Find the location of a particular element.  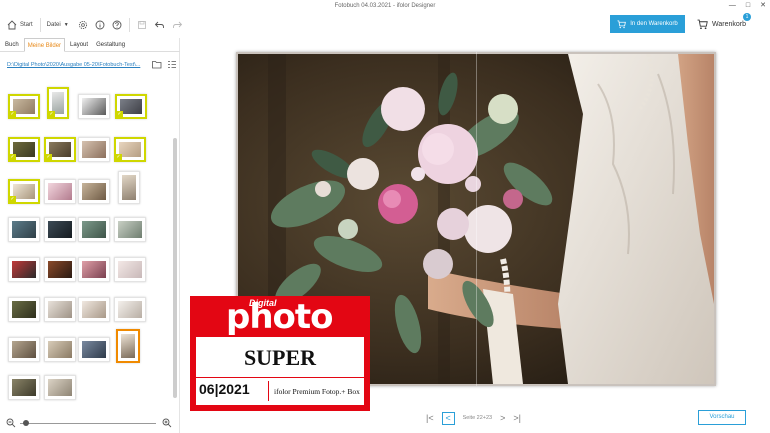

award-panel: SUPER 06|2021 ifolor Premium Fotop.+ Box is located at coordinates (280, 371).